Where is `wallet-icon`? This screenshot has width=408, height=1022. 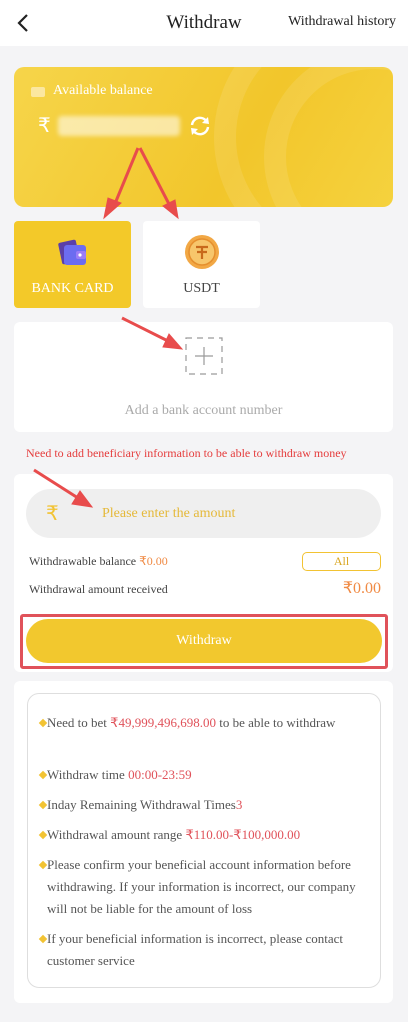 wallet-icon is located at coordinates (38, 92).